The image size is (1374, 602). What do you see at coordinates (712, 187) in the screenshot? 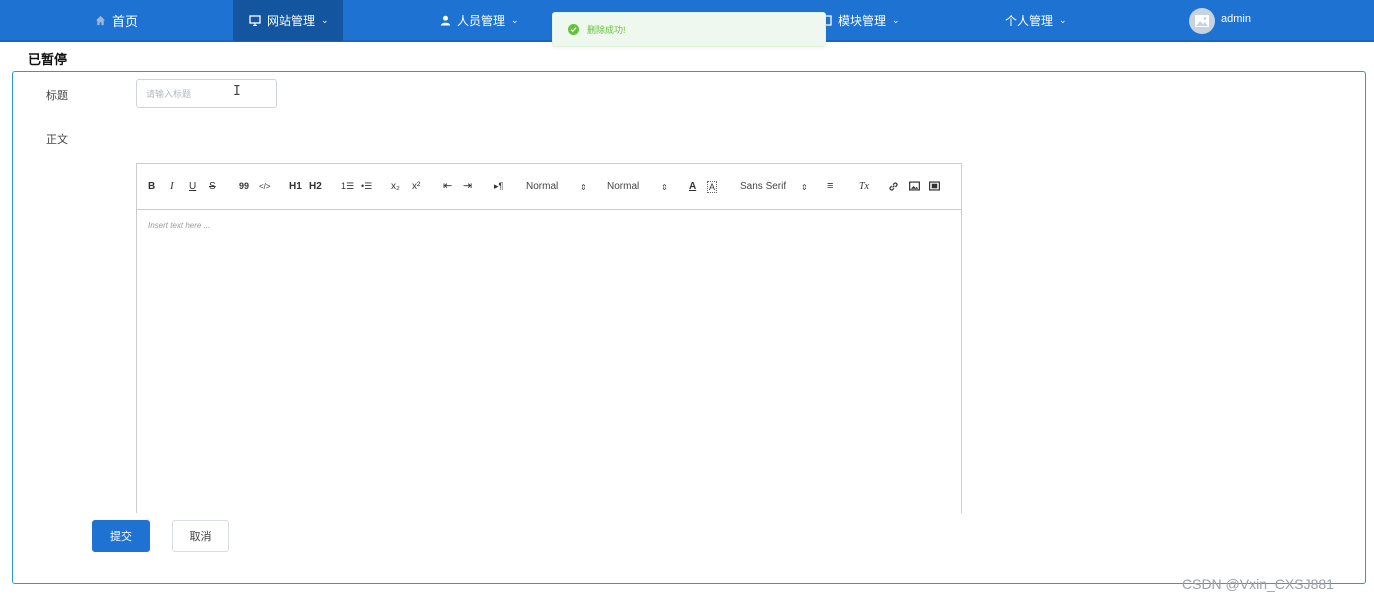
I see `background-color-button: A` at bounding box center [712, 187].